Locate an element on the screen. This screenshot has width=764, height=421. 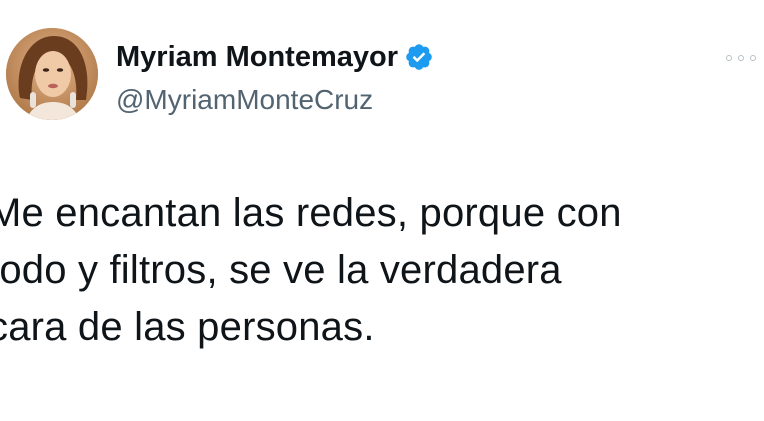
author-name-row: Myriam Montemayor is located at coordinates (275, 57).